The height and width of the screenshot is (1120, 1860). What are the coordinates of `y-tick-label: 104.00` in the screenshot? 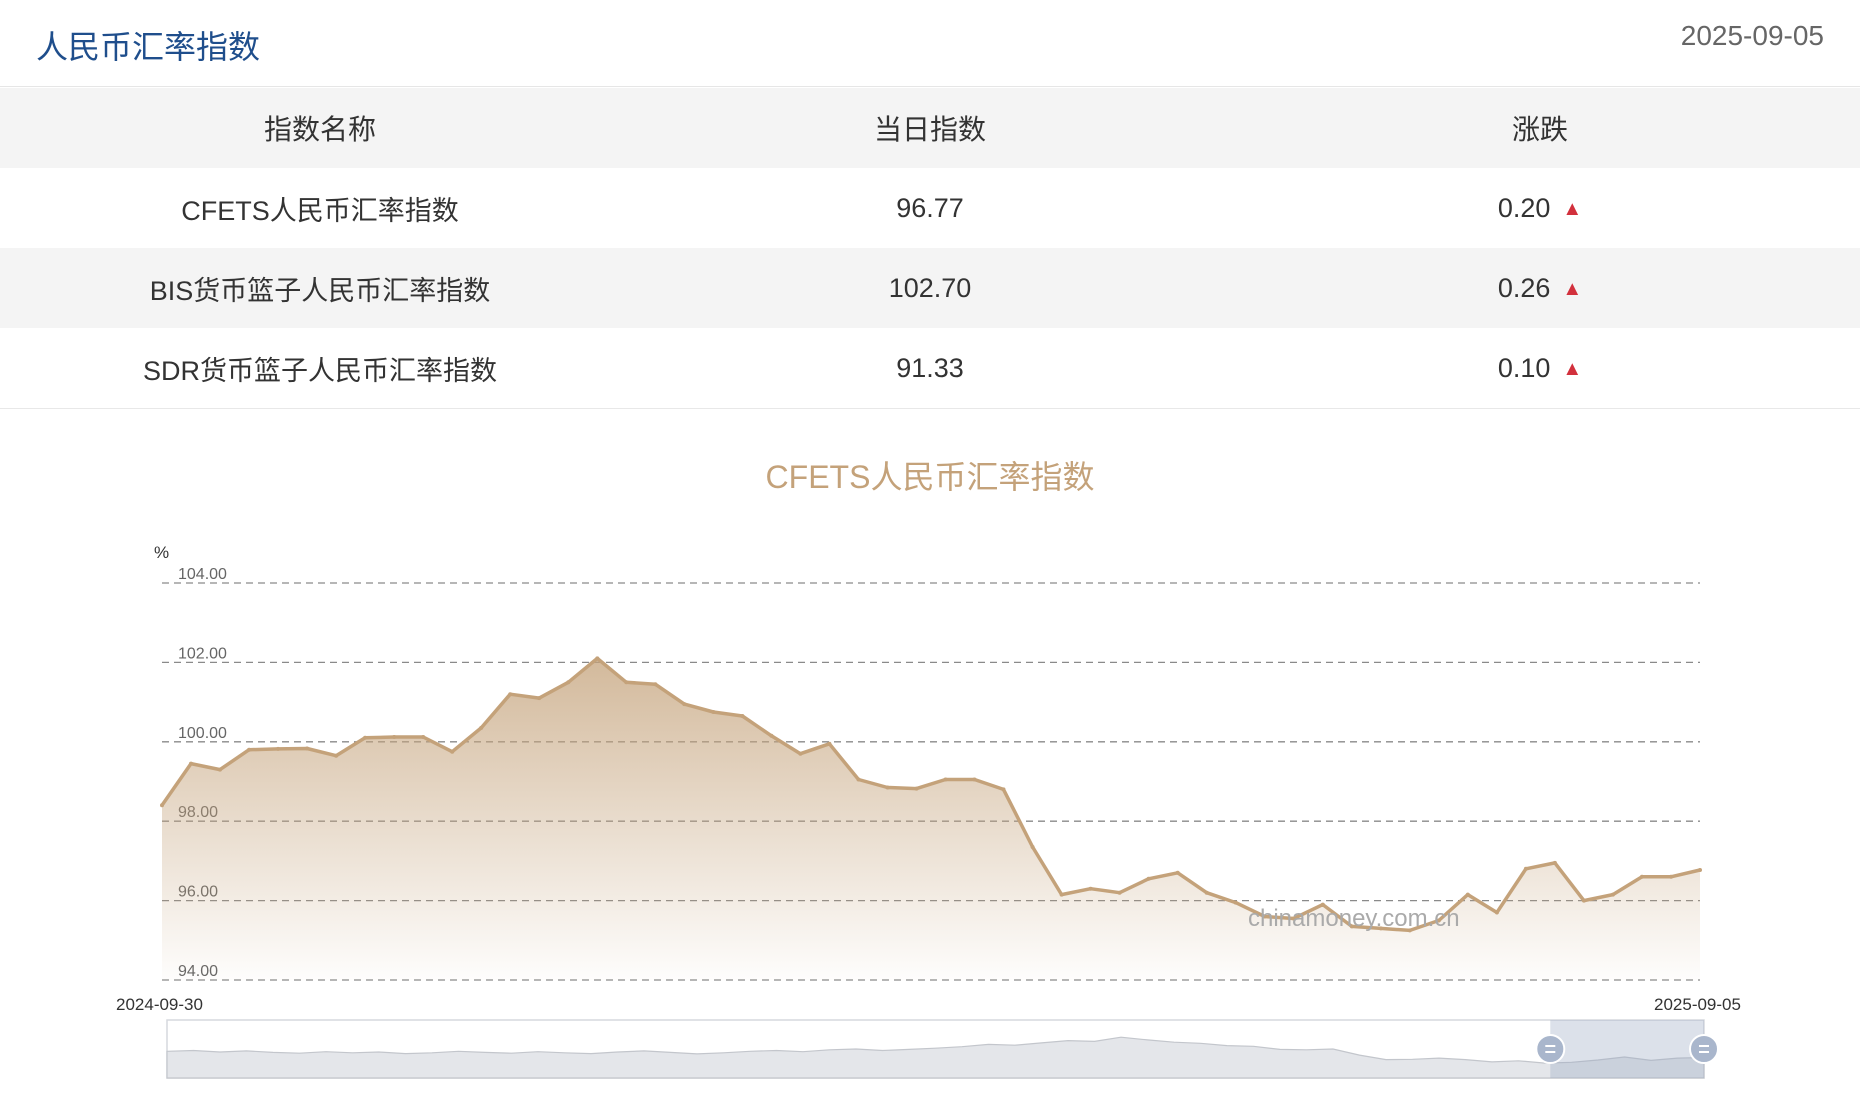 It's located at (202, 574).